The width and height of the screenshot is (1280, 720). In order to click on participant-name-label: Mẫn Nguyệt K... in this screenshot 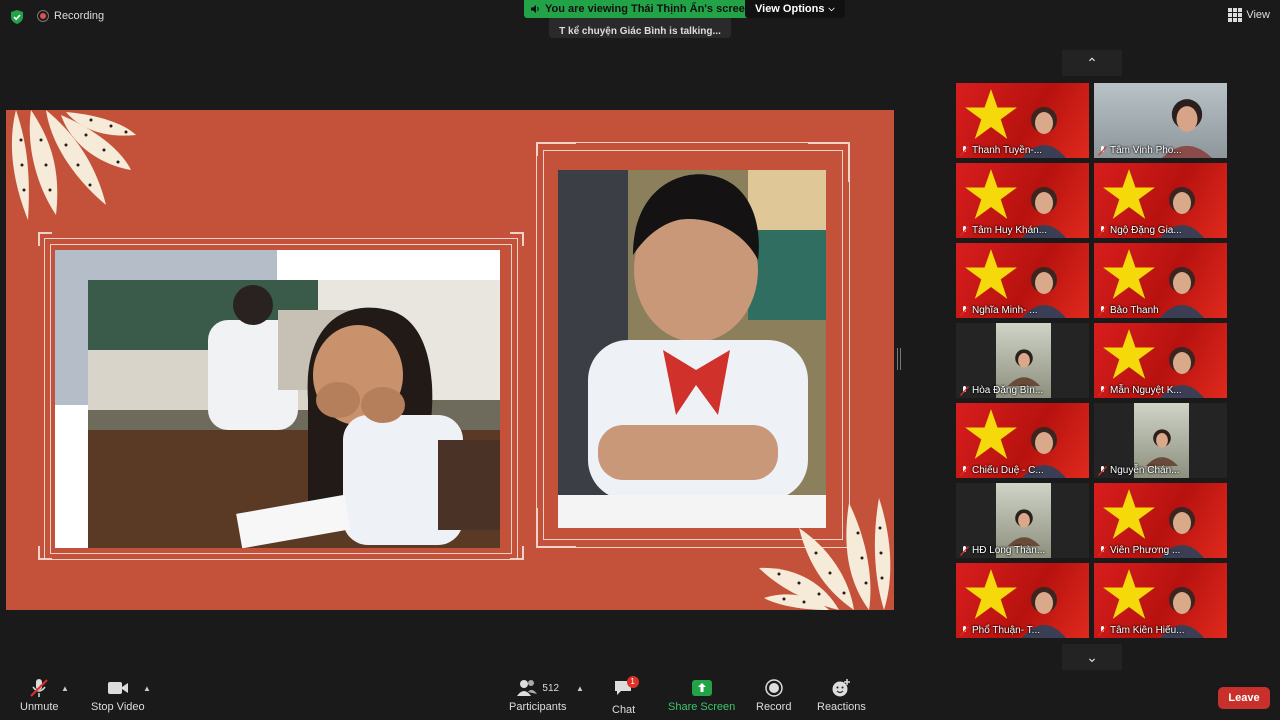, I will do `click(1140, 390)`.